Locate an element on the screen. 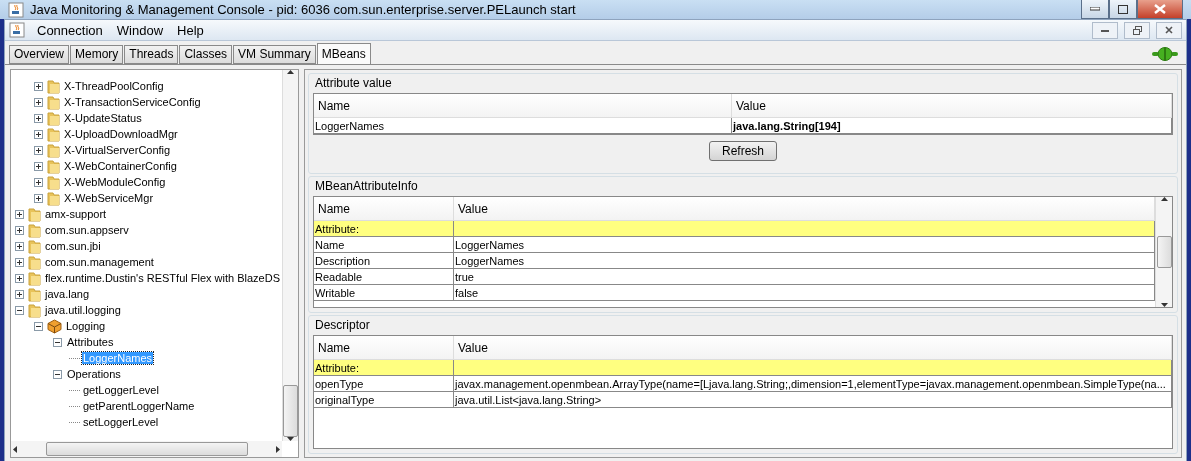 The width and height of the screenshot is (1191, 461). tree-item: X-ThreadPoolConfig is located at coordinates (114, 86).